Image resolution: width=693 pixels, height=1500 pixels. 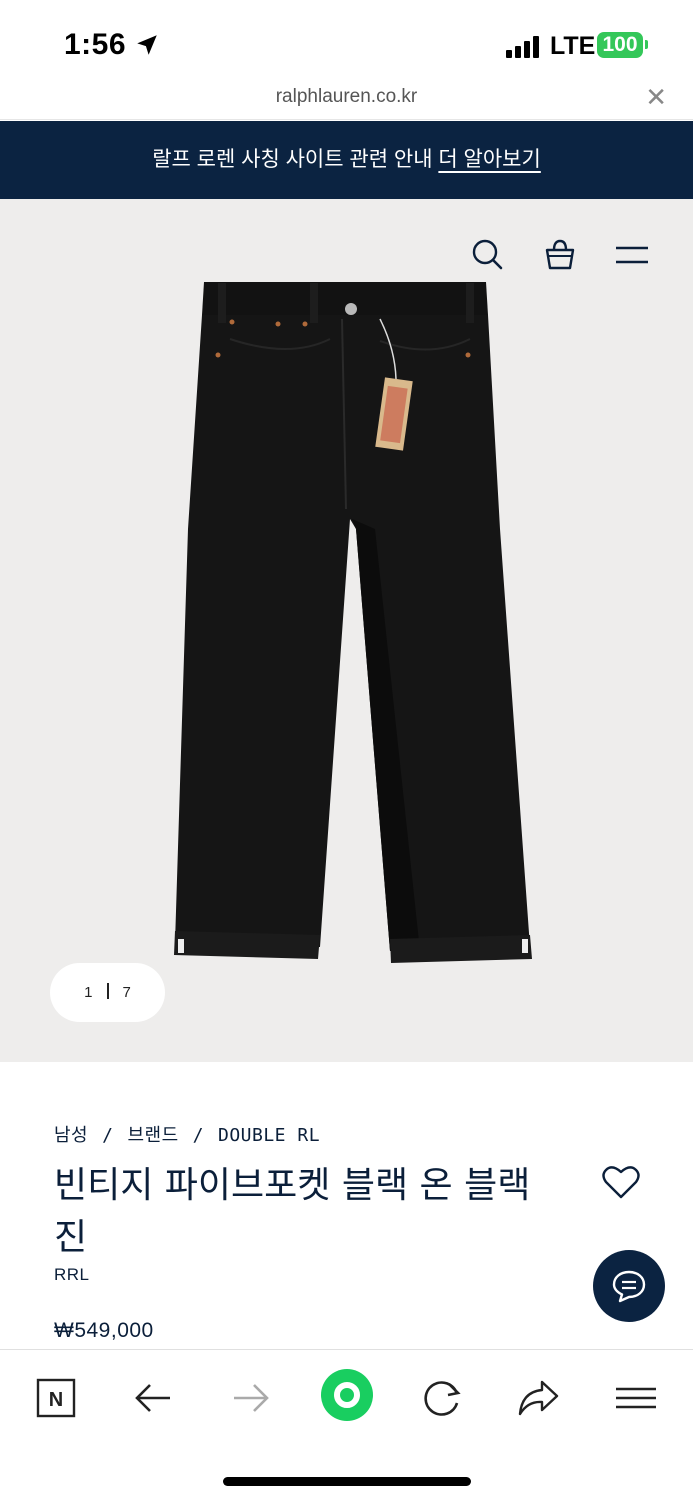 I want to click on green-dot-icon, so click(x=347, y=1395).